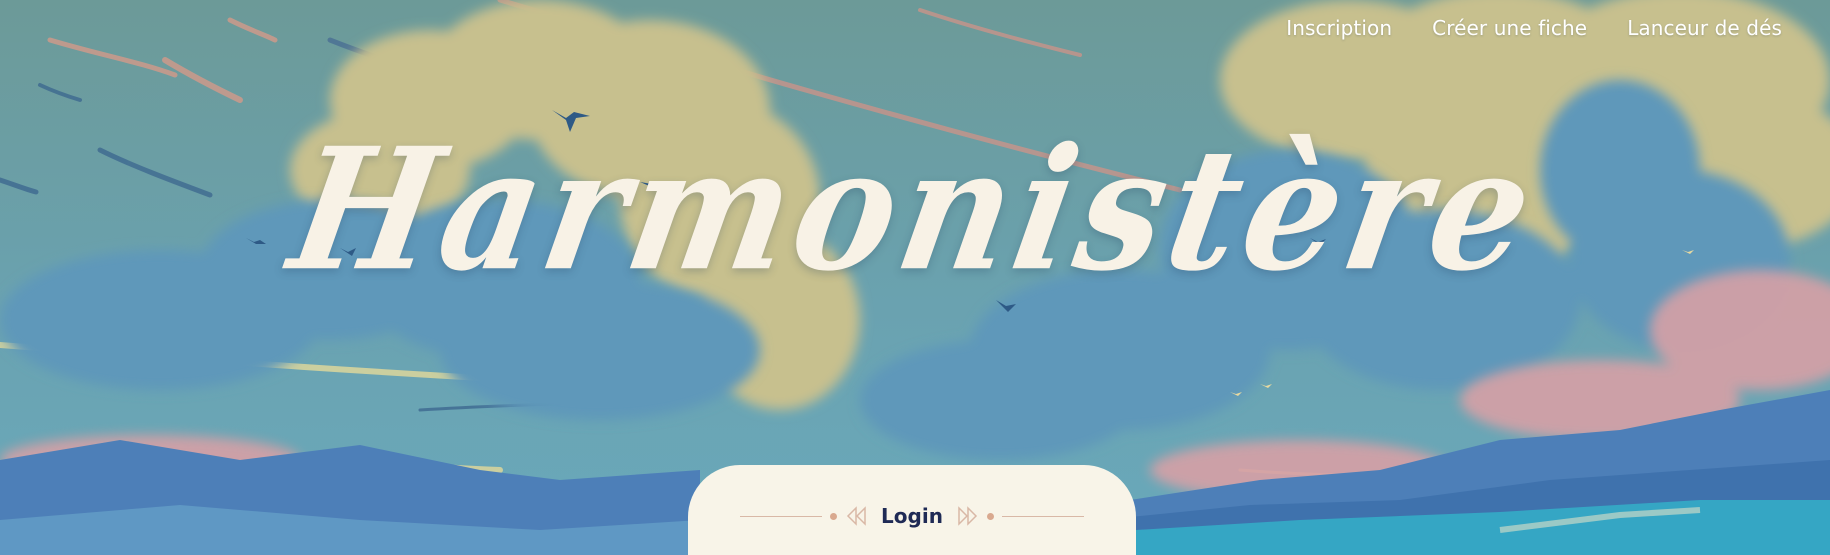 This screenshot has height=555, width=1830. What do you see at coordinates (1339, 28) in the screenshot?
I see `nav-link-inscription: Inscription` at bounding box center [1339, 28].